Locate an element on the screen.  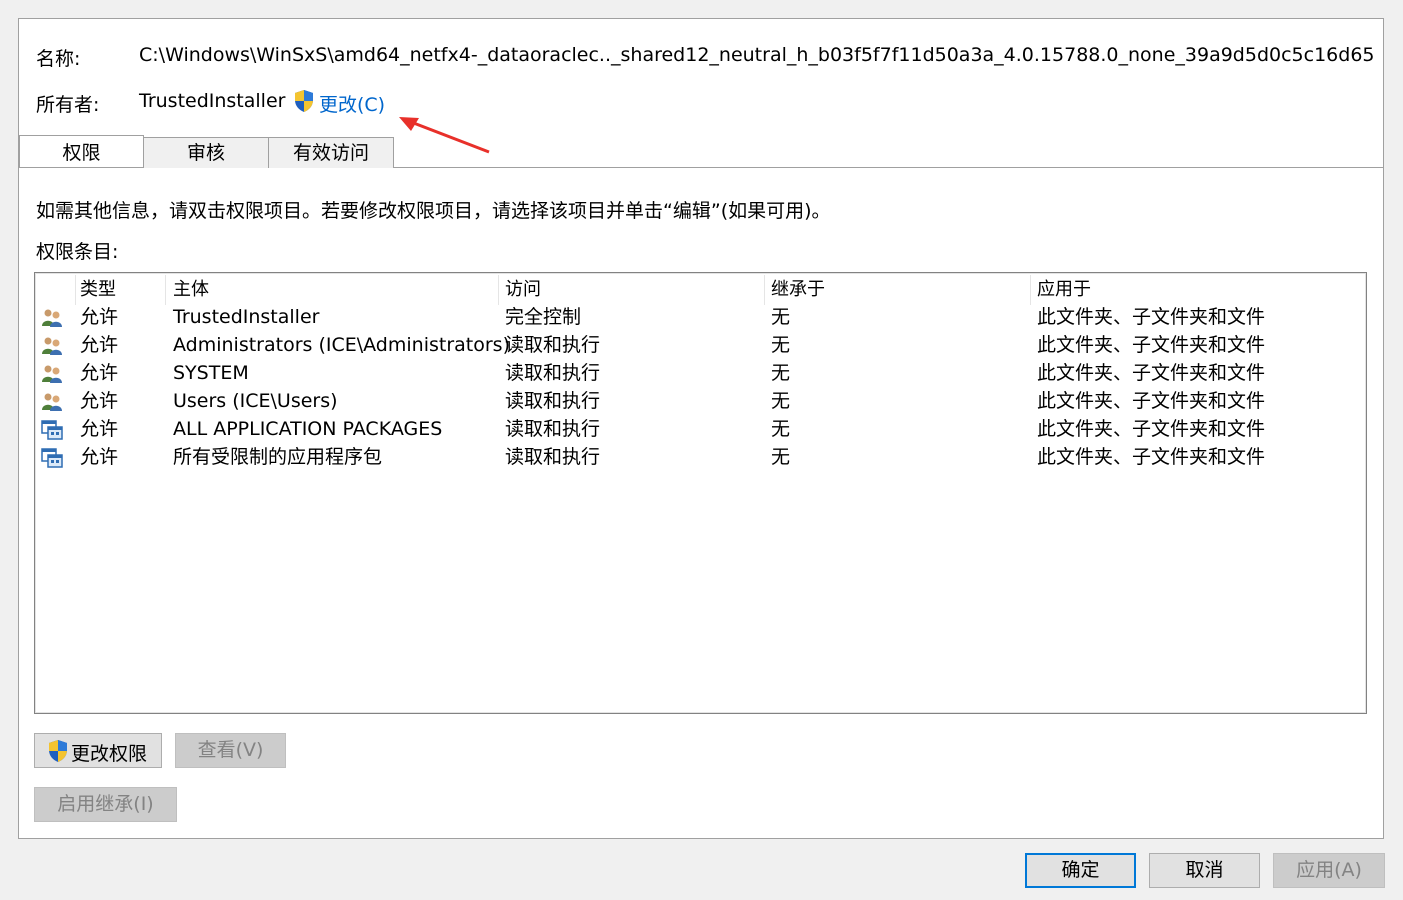
tab-auditing: 审核 is located at coordinates (206, 152).